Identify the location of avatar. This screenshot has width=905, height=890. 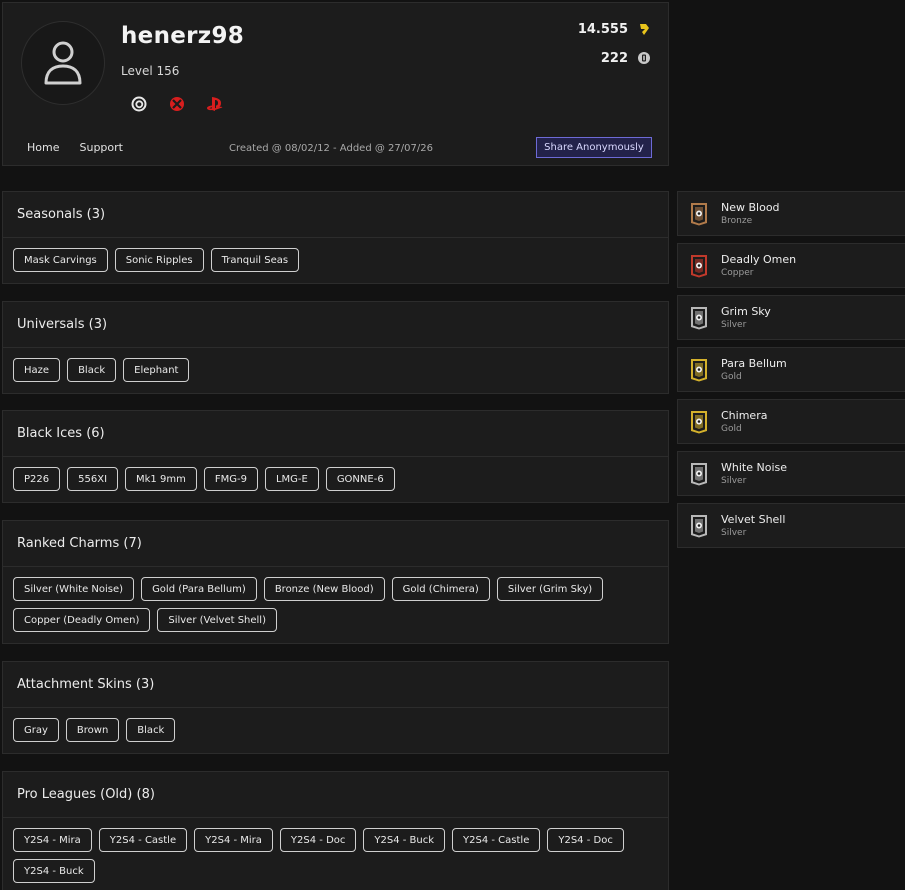
(63, 63).